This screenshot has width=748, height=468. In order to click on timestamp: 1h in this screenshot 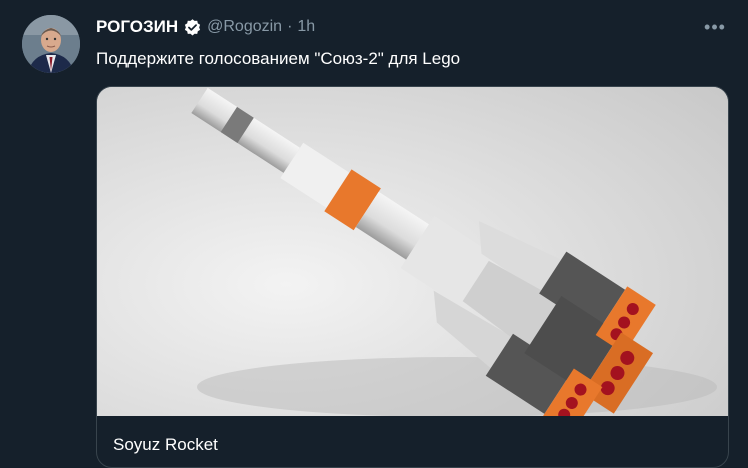, I will do `click(306, 27)`.